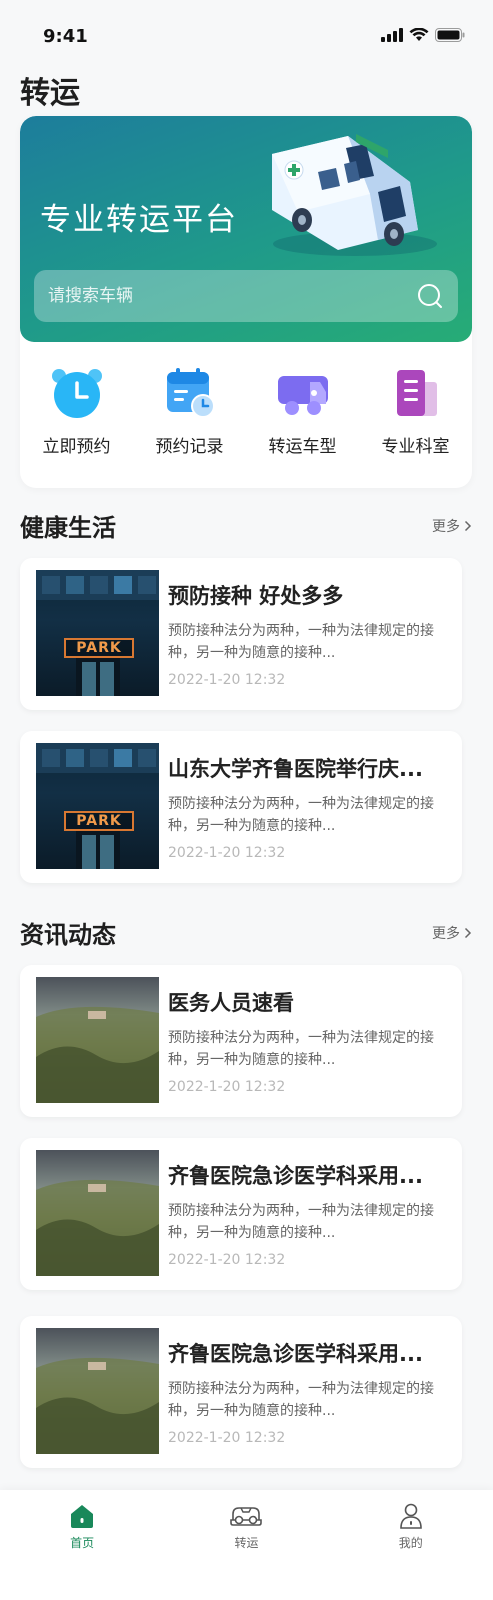  I want to click on calendar-icon, so click(190, 393).